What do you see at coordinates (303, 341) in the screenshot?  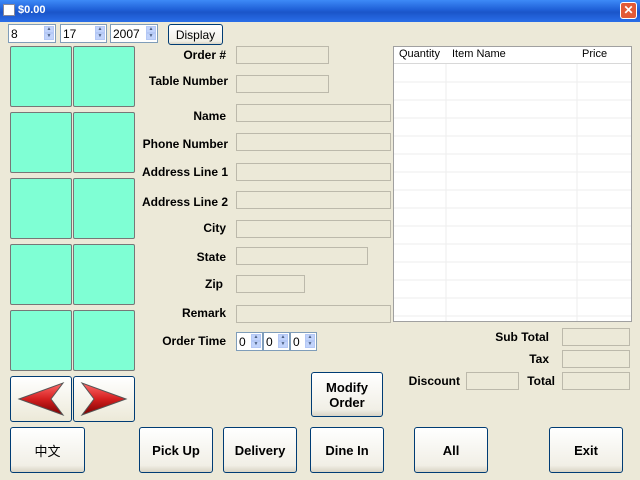 I see `order-second-spinner: 0 ▲ ▼` at bounding box center [303, 341].